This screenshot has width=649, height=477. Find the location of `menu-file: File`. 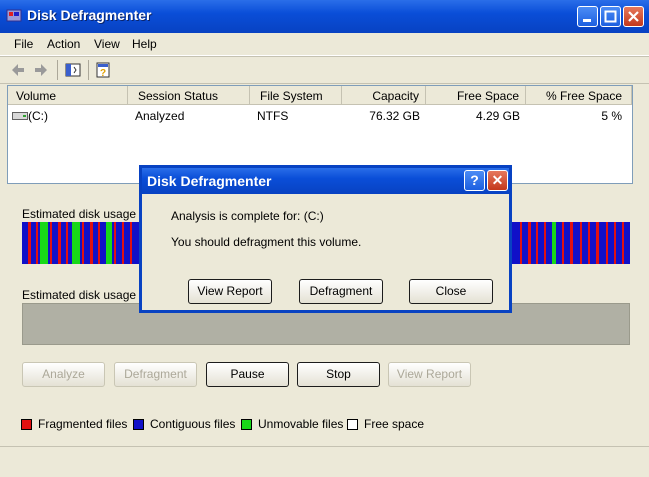

menu-file: File is located at coordinates (23, 44).